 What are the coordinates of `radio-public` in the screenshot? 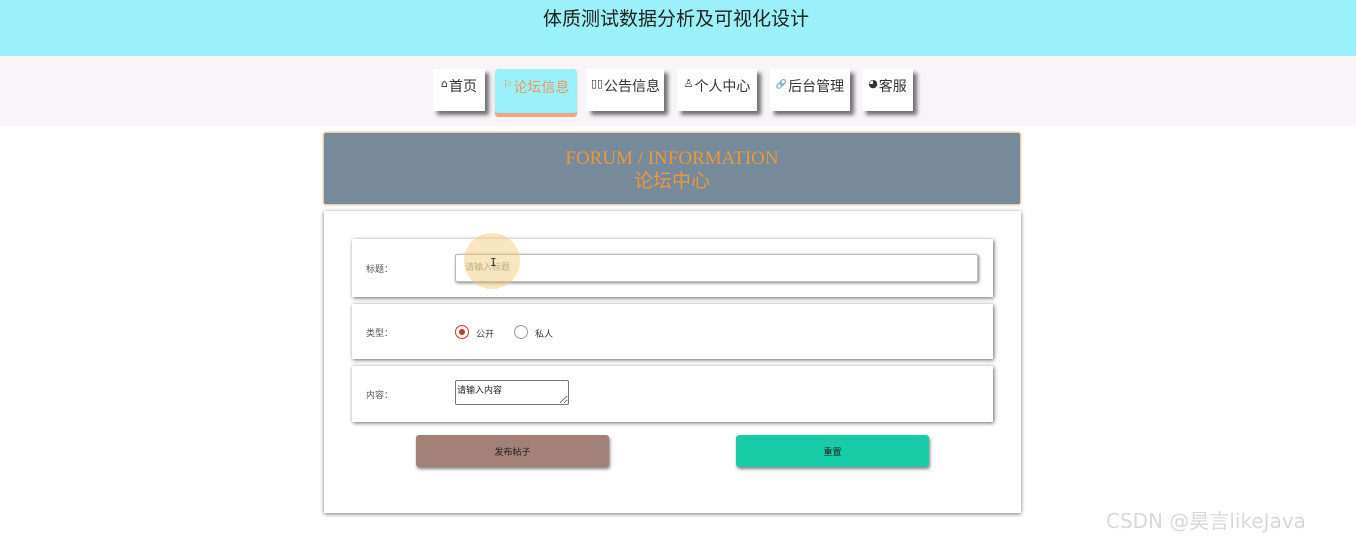 It's located at (462, 332).